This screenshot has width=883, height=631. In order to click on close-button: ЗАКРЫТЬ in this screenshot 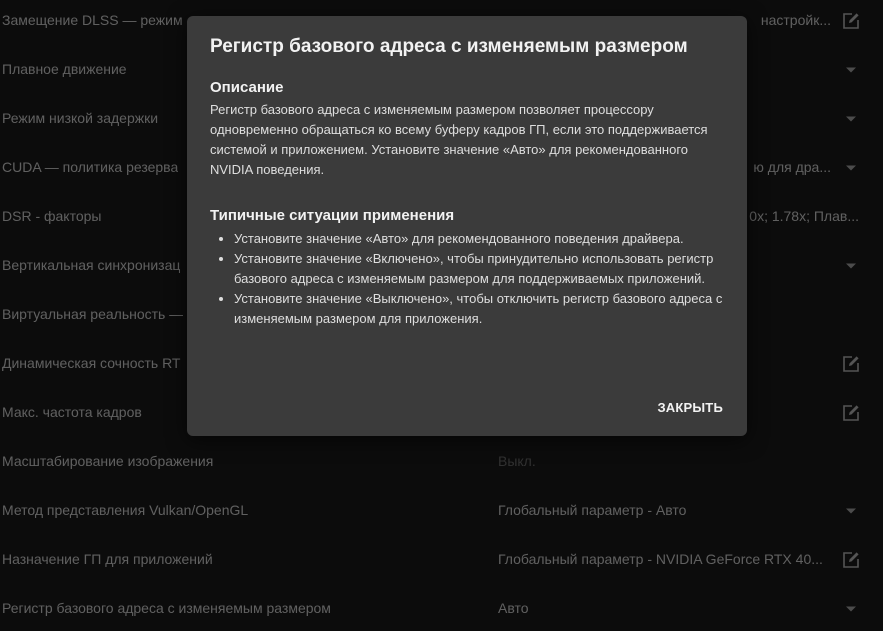, I will do `click(690, 407)`.